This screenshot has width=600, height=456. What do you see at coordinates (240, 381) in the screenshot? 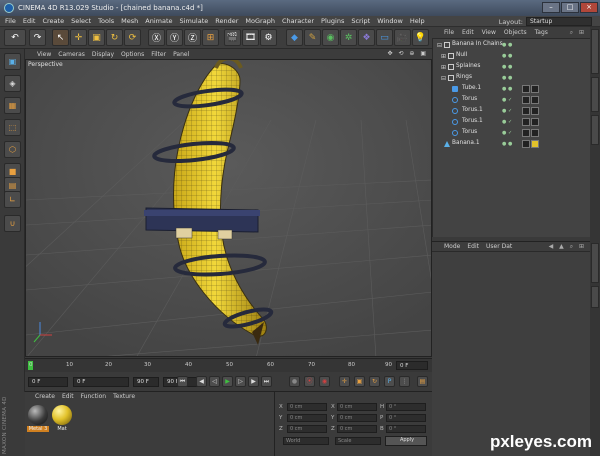
I see `next-frame-icon: ▷` at bounding box center [240, 381].